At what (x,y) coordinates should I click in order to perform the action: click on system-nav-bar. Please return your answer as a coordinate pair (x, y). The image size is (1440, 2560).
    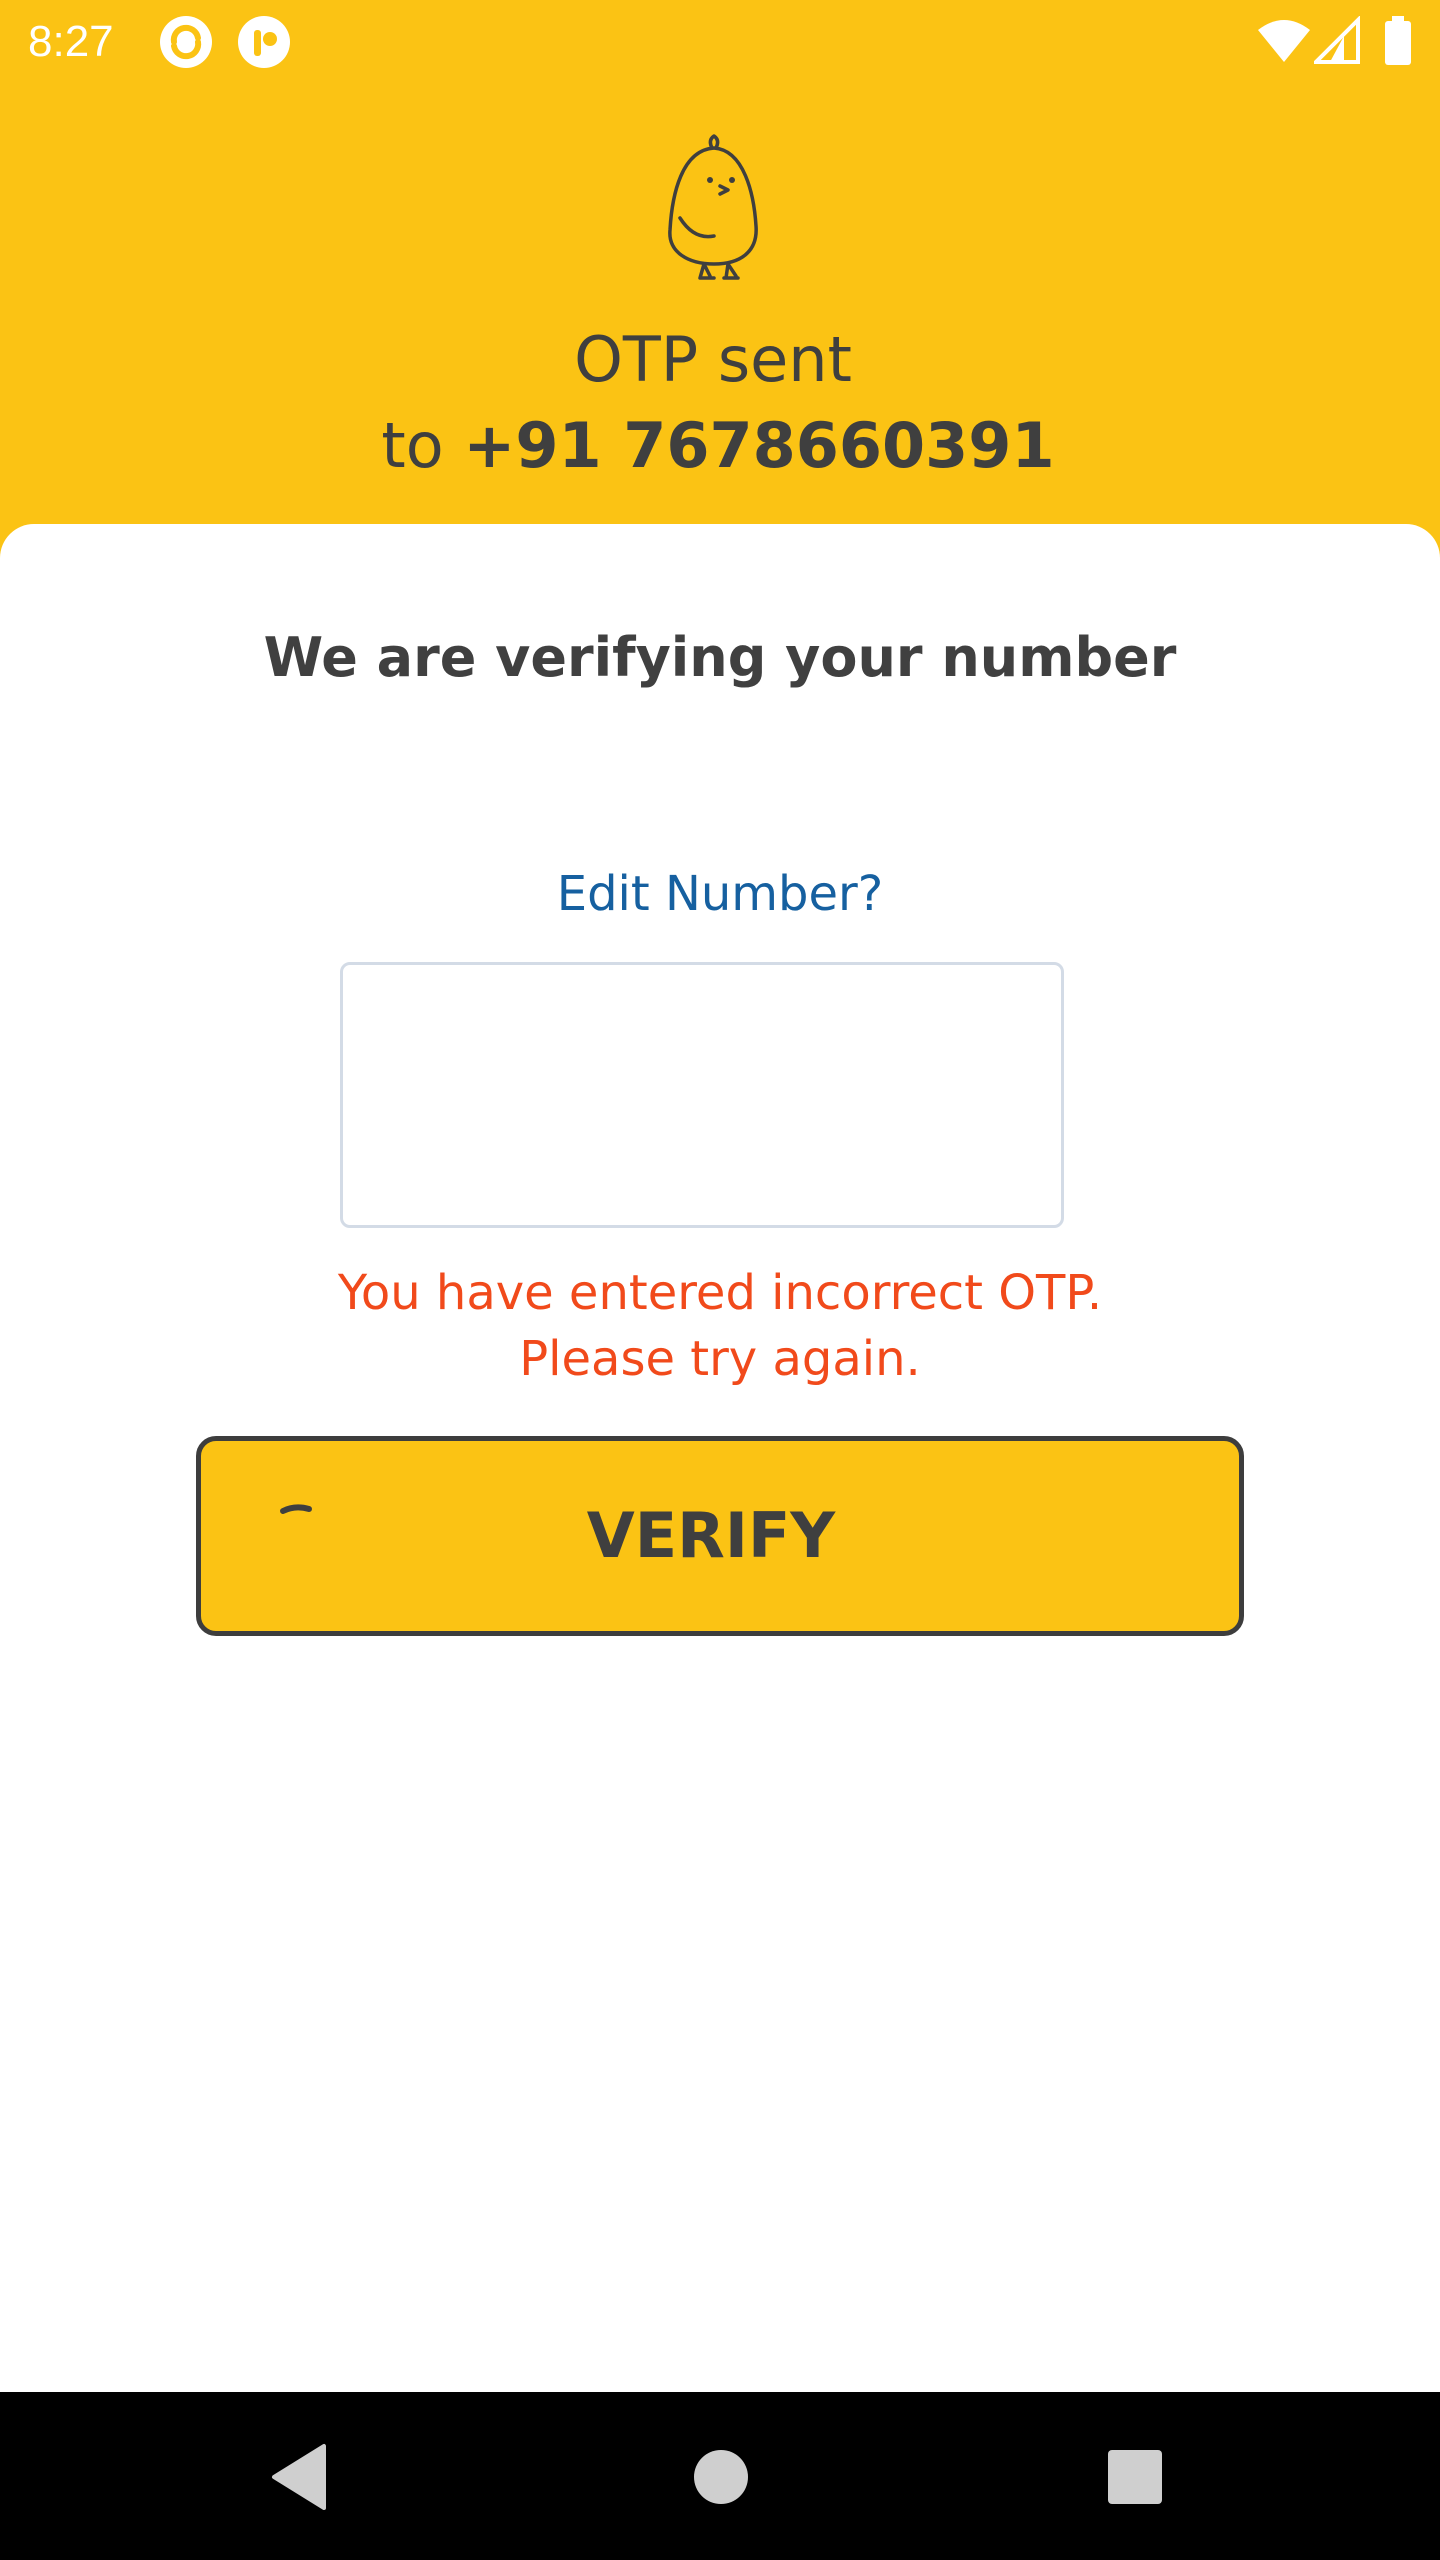
    Looking at the image, I should click on (720, 2476).